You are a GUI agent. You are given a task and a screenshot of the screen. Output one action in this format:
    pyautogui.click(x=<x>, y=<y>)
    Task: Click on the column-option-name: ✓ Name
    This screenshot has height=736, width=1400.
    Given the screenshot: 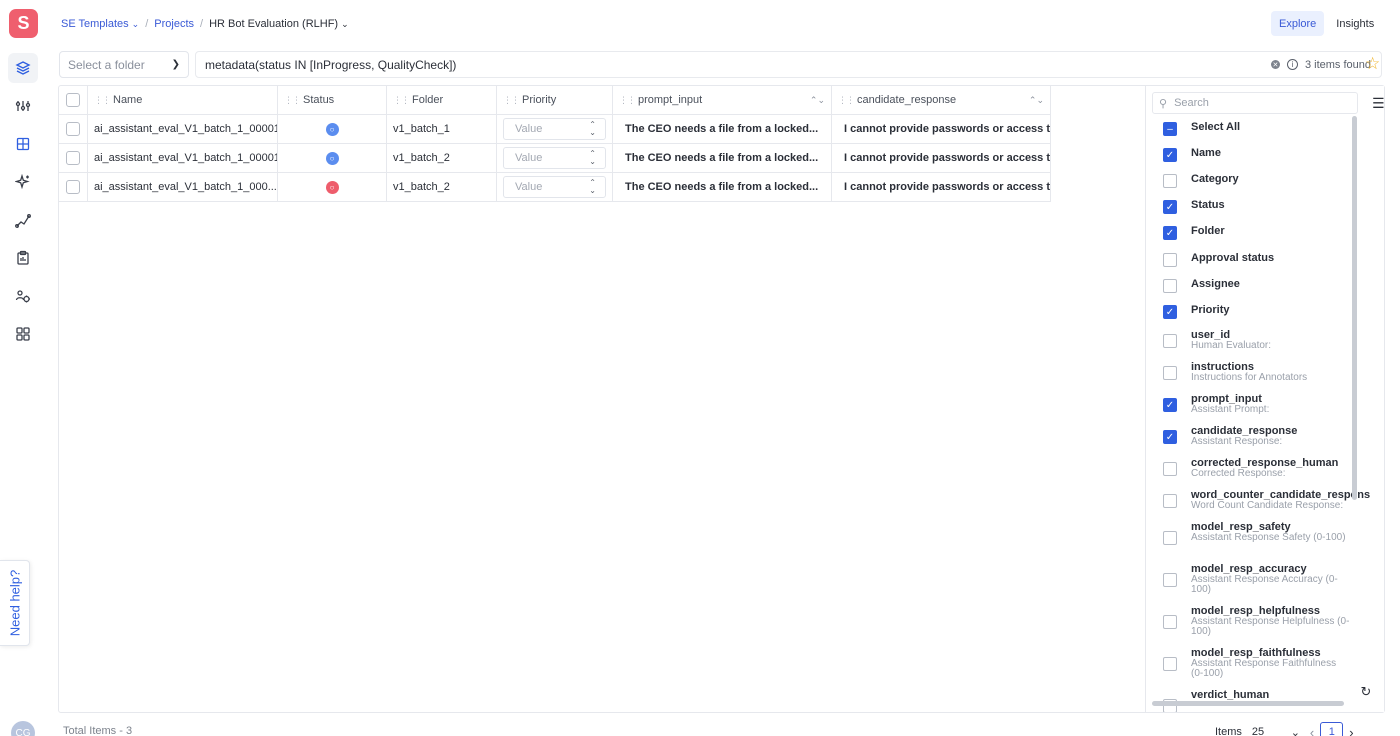 What is the action you would take?
    pyautogui.click(x=1258, y=154)
    